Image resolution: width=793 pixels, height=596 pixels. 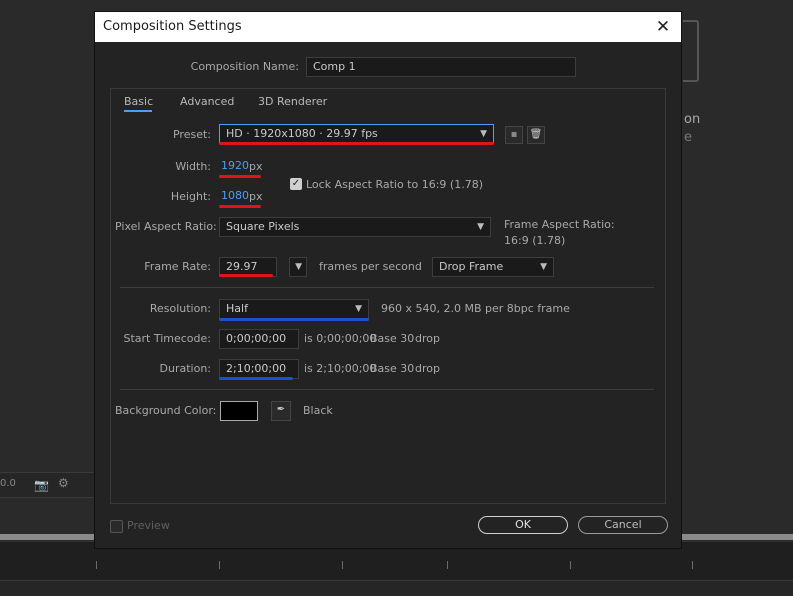 I want to click on composition-name-label: Composition Name:, so click(x=244, y=66).